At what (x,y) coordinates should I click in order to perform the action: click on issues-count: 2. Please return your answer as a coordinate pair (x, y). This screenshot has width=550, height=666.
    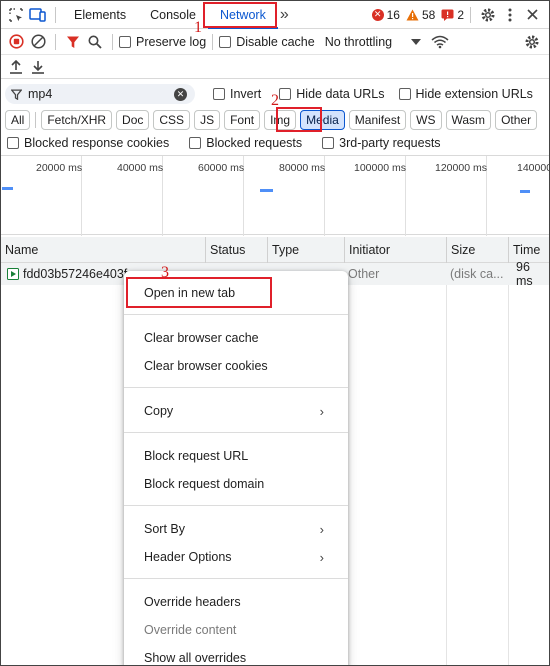
    Looking at the image, I should click on (460, 14).